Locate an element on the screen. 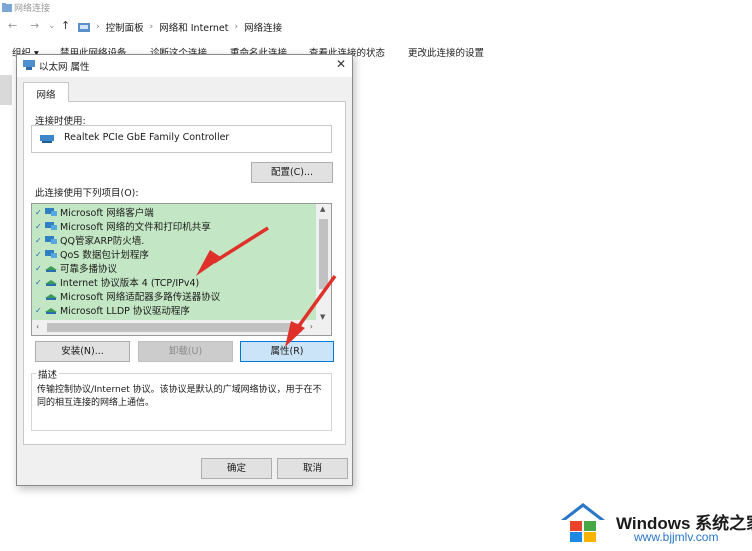 The image size is (752, 551). list-item-label: 可靠多播协议 is located at coordinates (89, 269).